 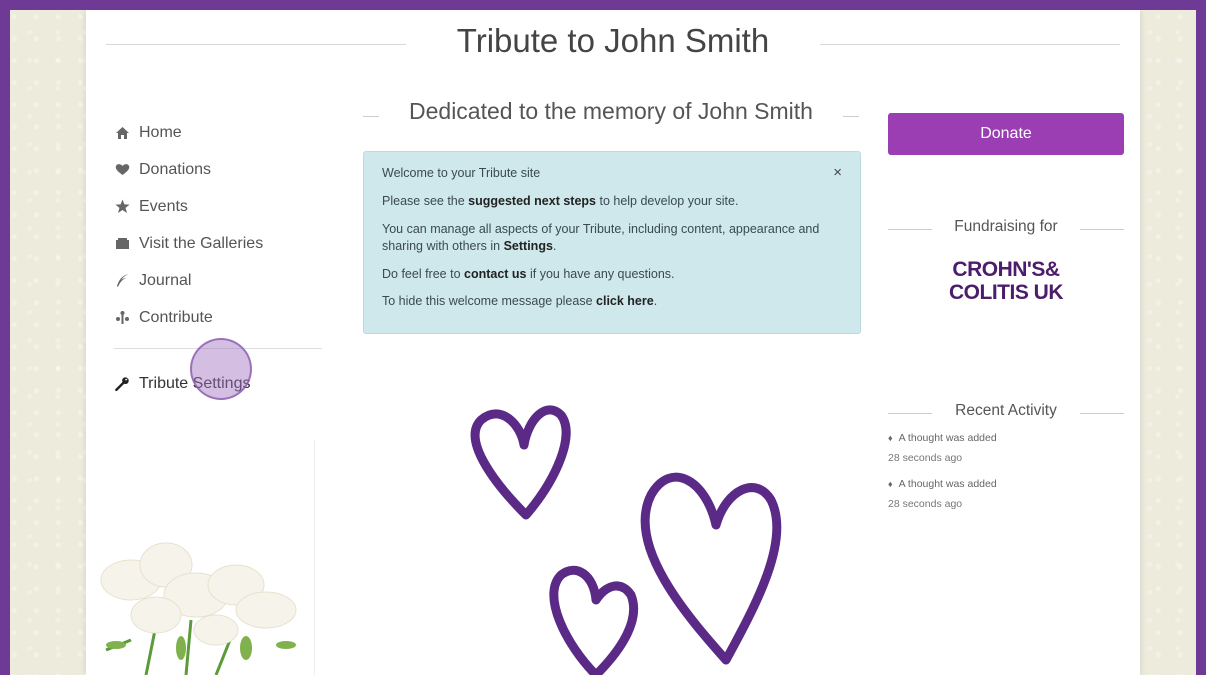 What do you see at coordinates (611, 111) in the screenshot?
I see `dedication-text: Dedicated to the memory of John Smith` at bounding box center [611, 111].